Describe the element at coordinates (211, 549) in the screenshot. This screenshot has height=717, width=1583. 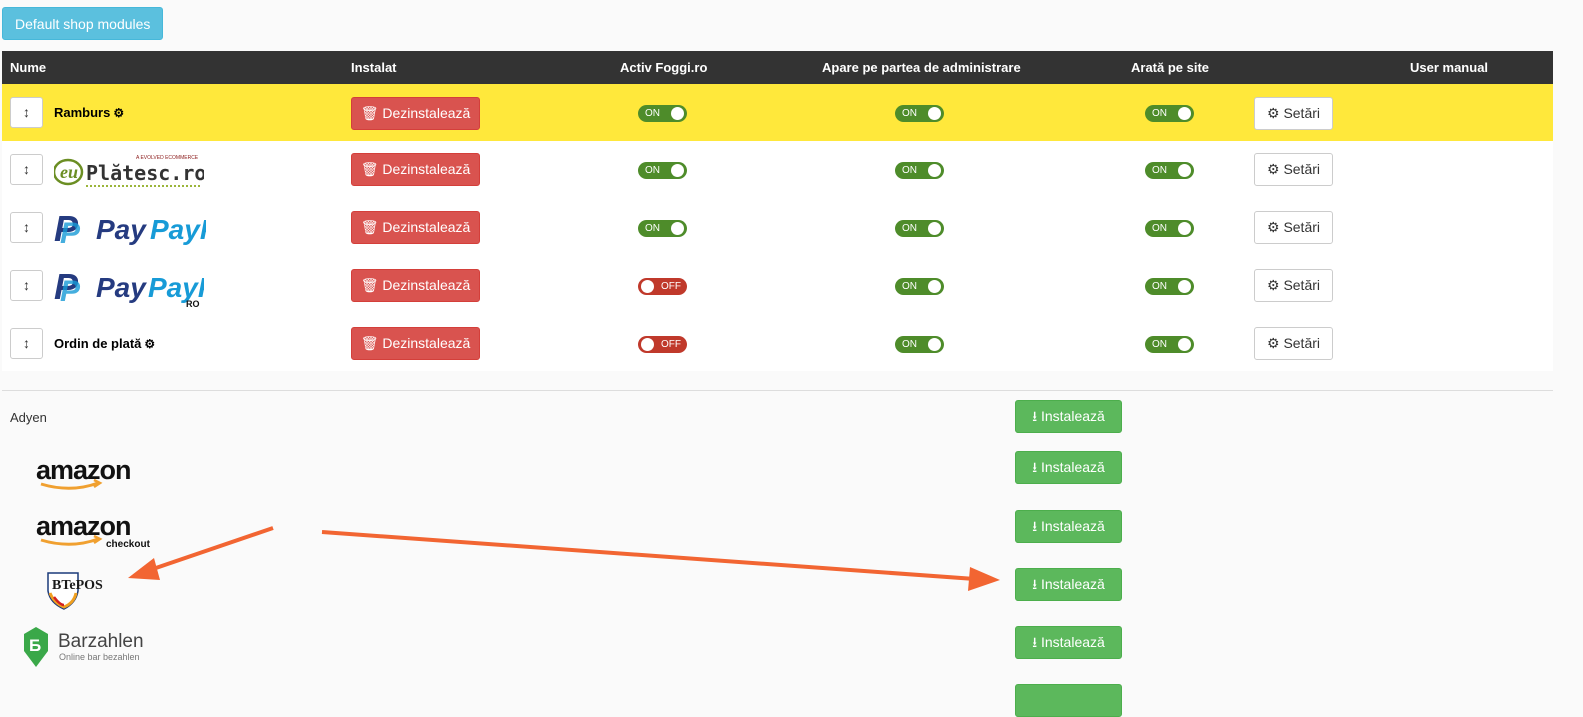
I see `annotation-arrow-left` at that location.